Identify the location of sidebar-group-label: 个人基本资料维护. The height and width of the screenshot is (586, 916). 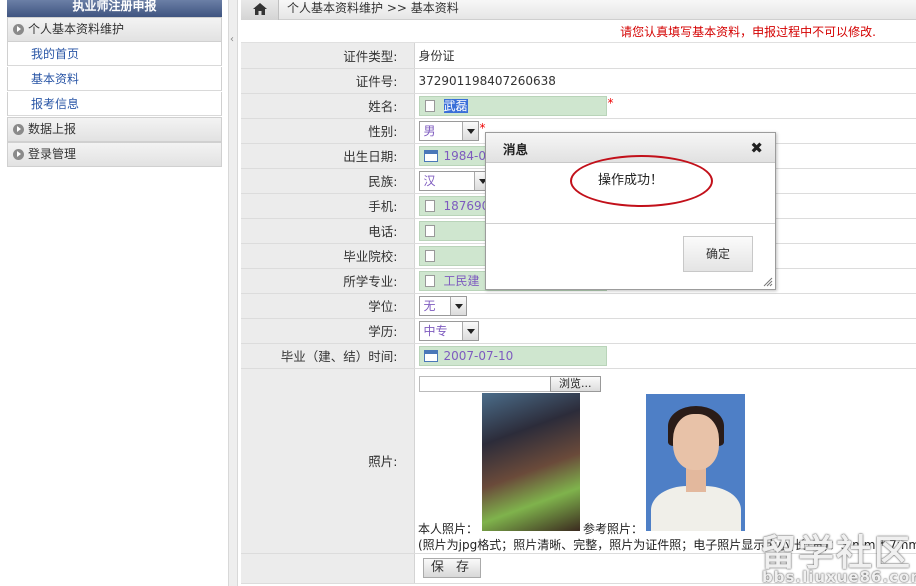
(76, 29).